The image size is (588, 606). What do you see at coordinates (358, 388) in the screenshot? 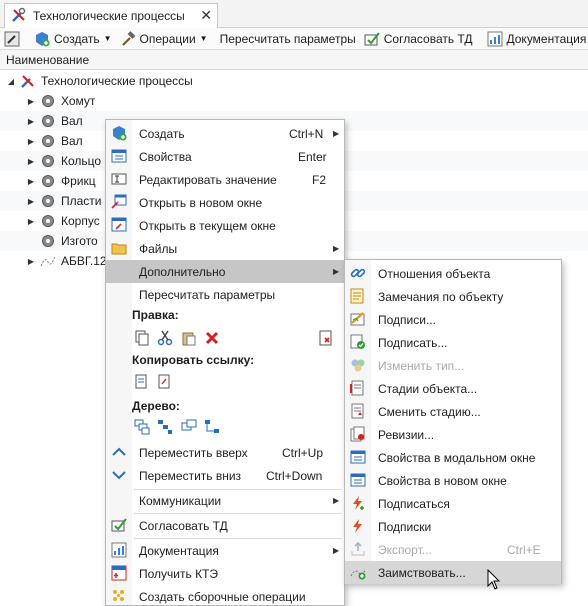
I see `stages-icon` at bounding box center [358, 388].